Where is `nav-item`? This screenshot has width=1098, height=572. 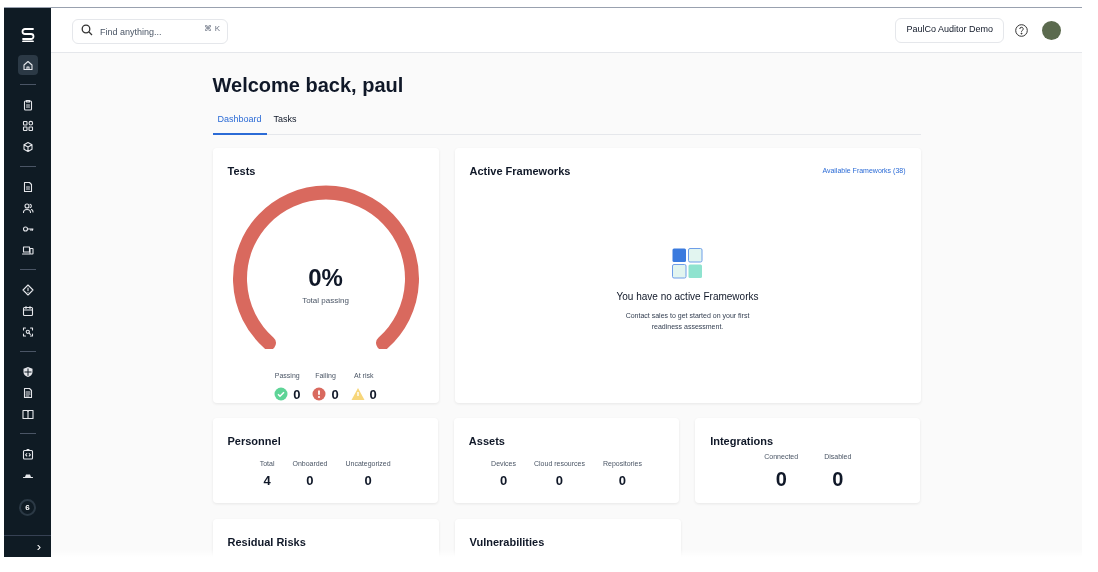
nav-item is located at coordinates (27, 64).